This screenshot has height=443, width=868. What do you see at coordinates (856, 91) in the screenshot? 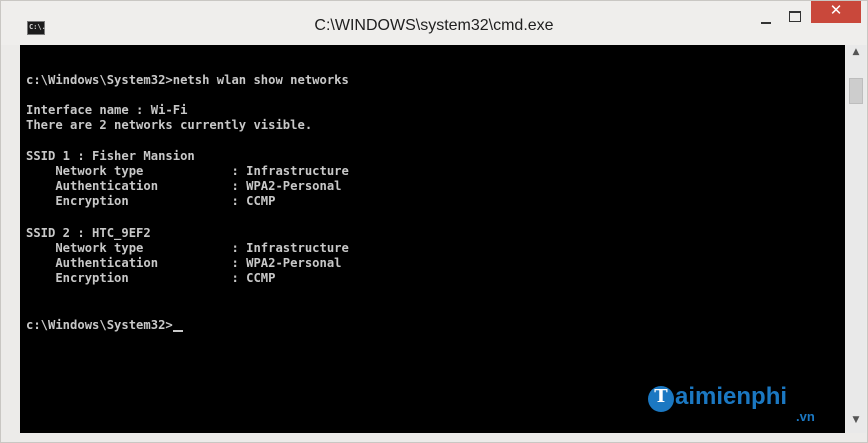
I see `scroll-thumb` at bounding box center [856, 91].